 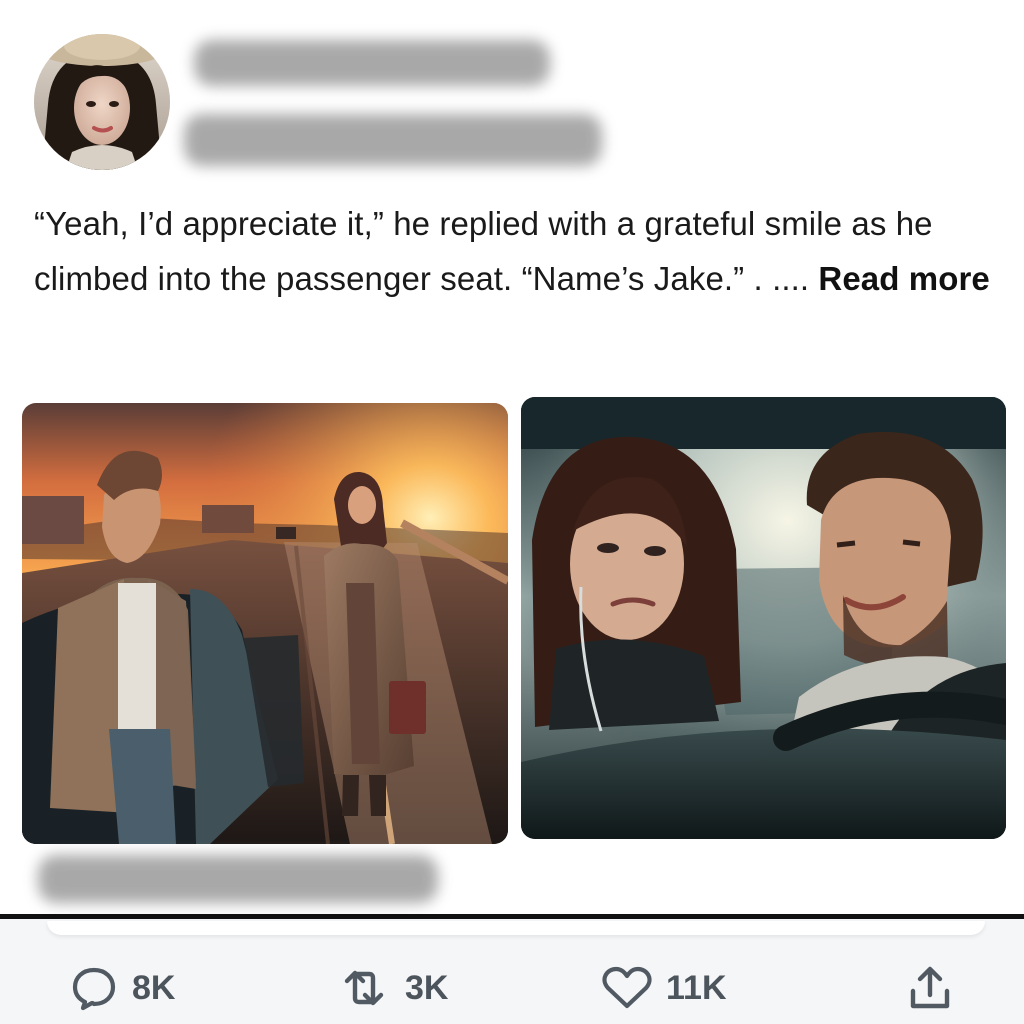 I want to click on reply-count: 8K, so click(x=154, y=987).